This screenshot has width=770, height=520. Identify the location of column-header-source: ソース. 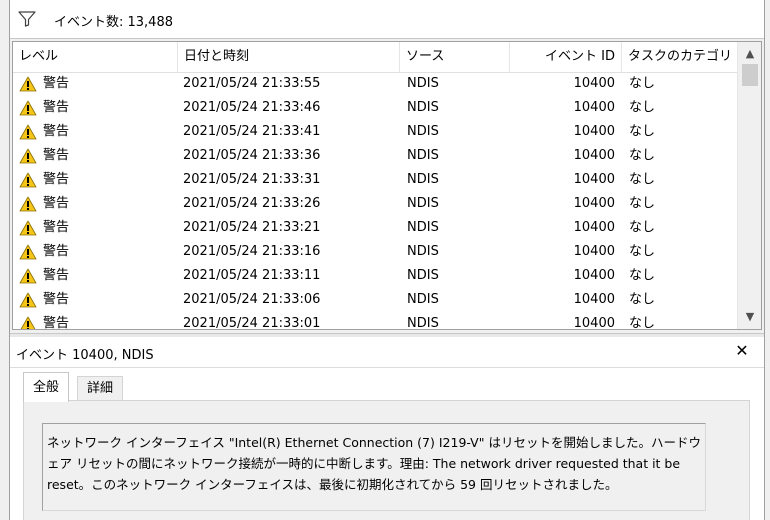
(454, 57).